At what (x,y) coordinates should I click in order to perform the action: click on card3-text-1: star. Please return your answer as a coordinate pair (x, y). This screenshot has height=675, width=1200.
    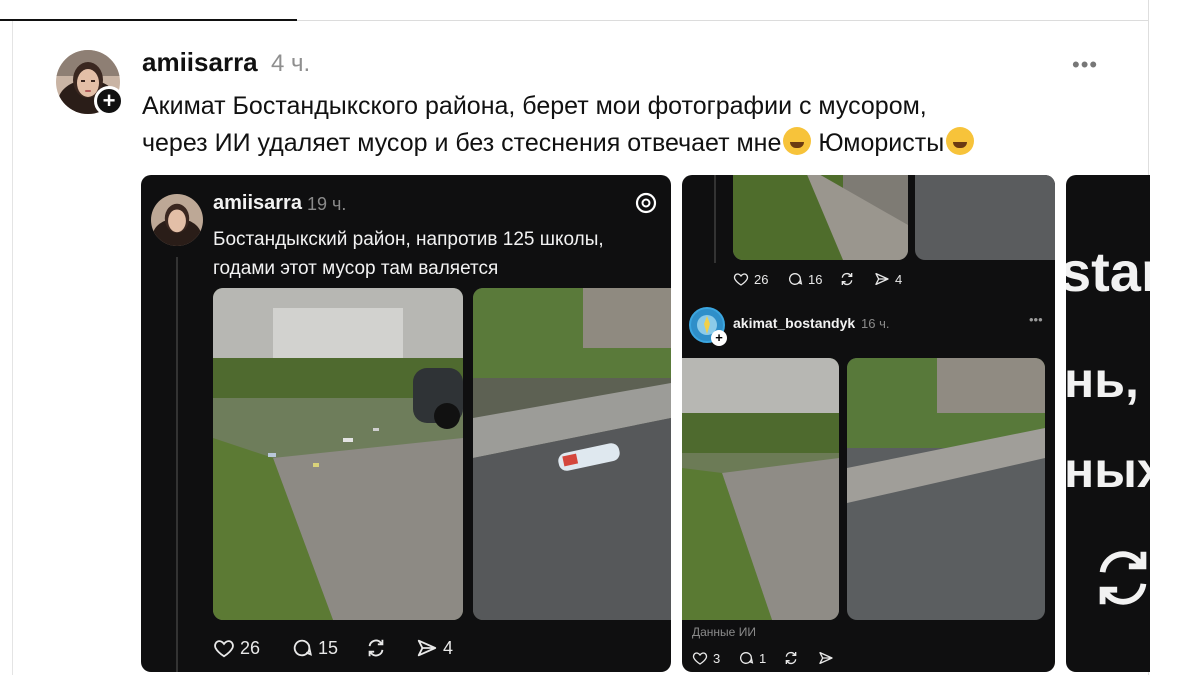
    Looking at the image, I should click on (1108, 271).